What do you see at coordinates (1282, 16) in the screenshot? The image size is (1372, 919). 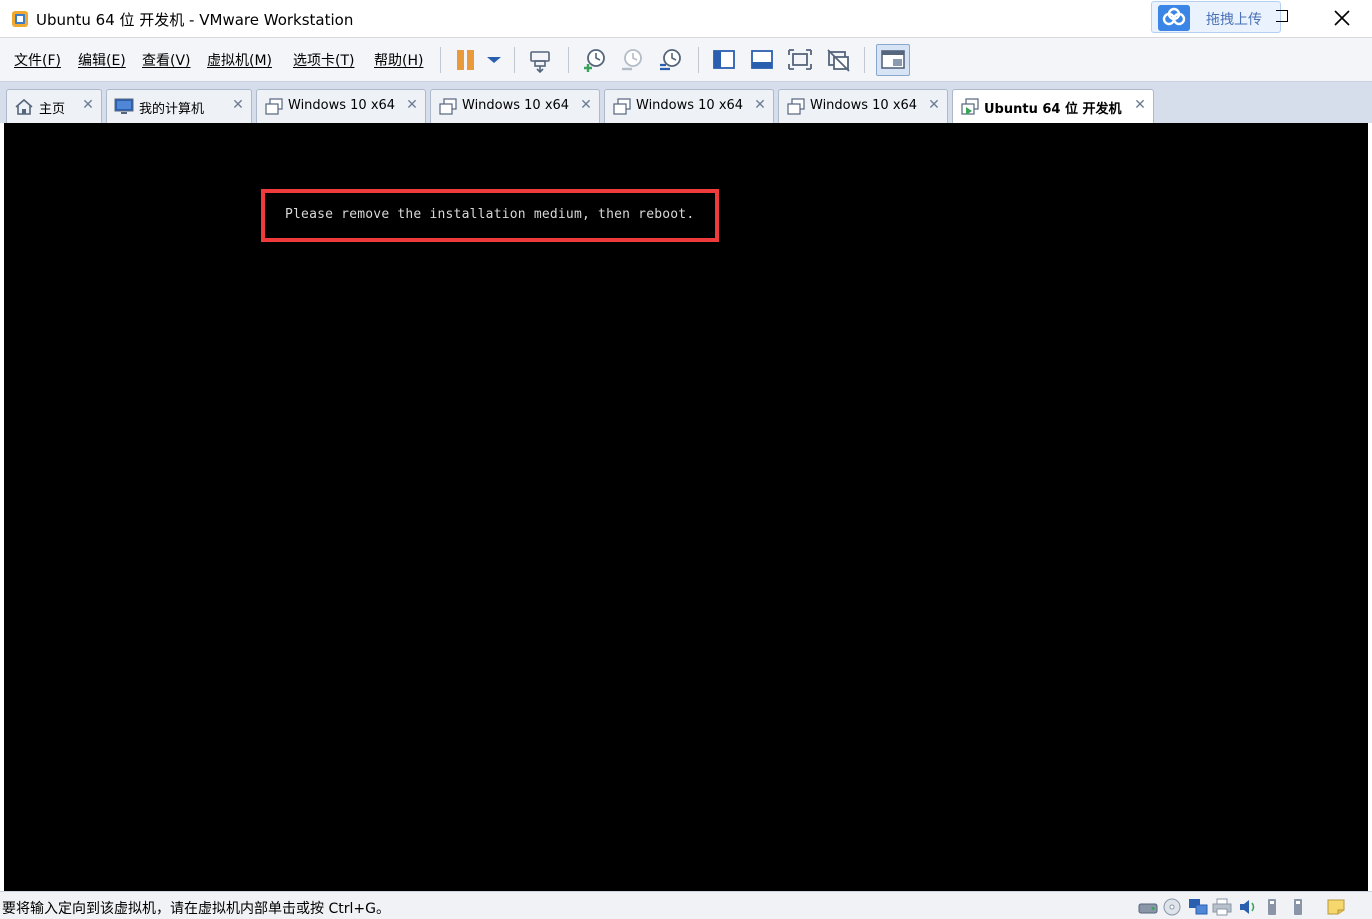 I see `maximize-icon` at bounding box center [1282, 16].